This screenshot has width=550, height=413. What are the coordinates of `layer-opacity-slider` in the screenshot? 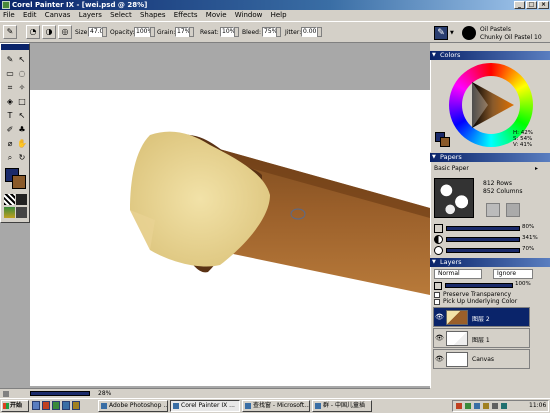 It's located at (479, 285).